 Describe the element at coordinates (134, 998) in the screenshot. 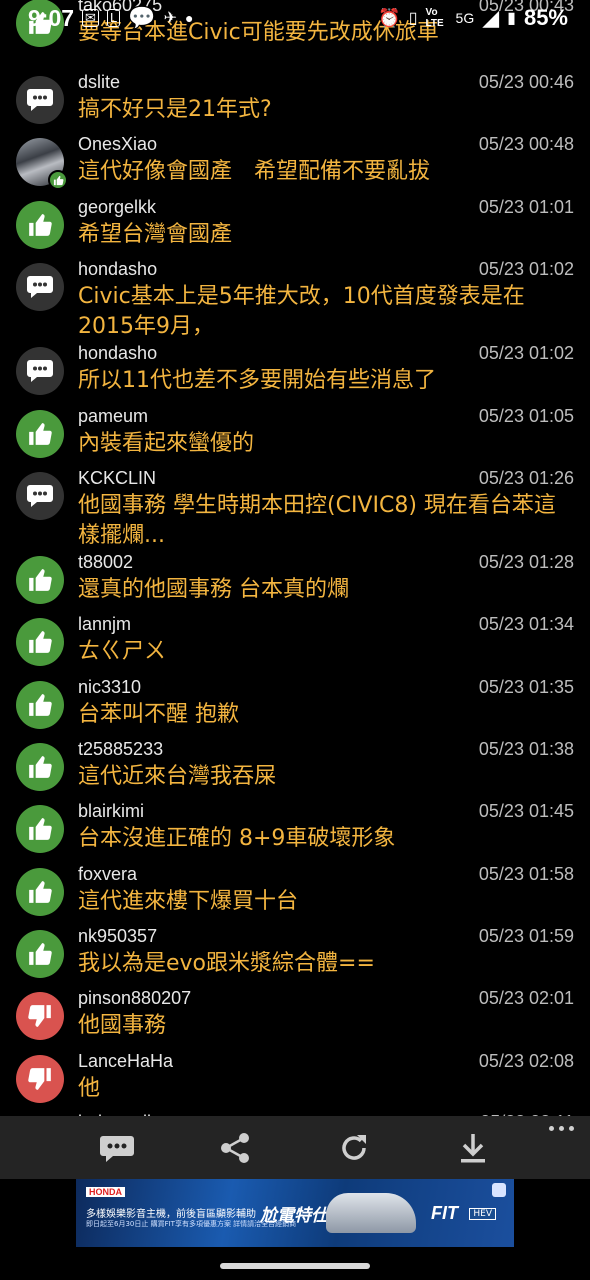

I see `comment-username: pinson880207` at that location.